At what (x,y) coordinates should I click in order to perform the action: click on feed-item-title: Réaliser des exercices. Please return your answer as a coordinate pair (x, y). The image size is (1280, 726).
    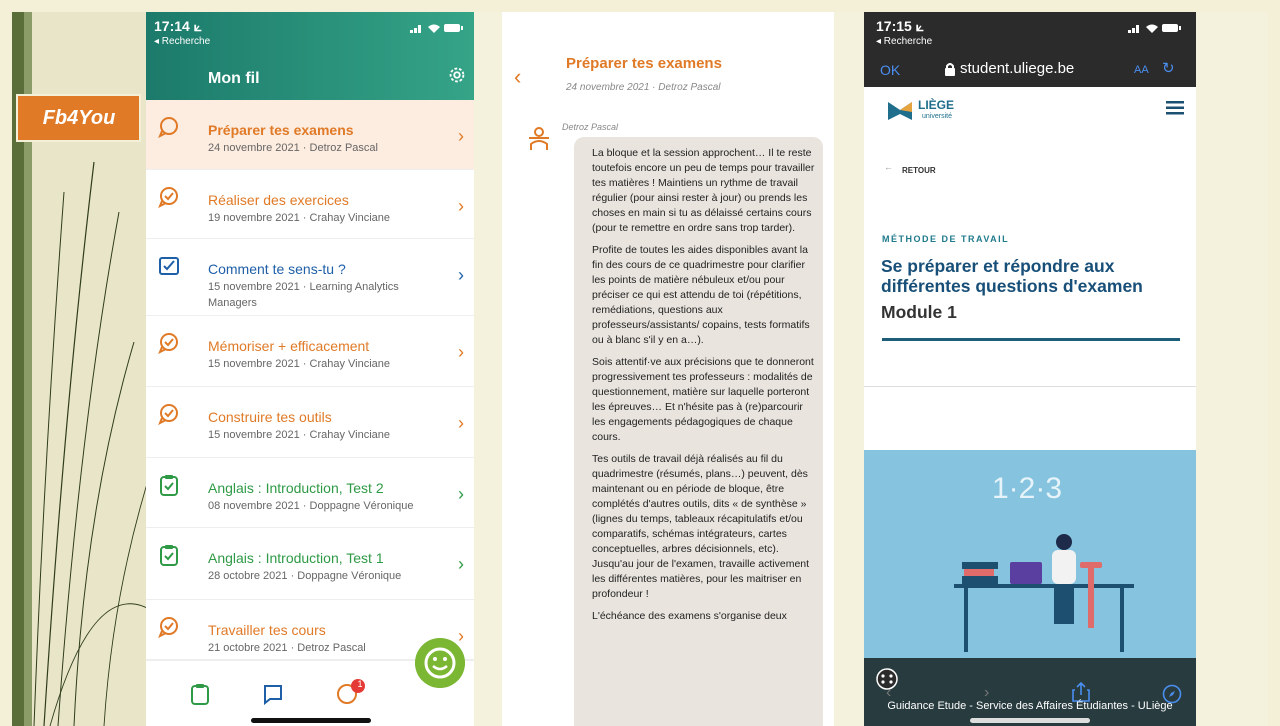
    Looking at the image, I should click on (278, 200).